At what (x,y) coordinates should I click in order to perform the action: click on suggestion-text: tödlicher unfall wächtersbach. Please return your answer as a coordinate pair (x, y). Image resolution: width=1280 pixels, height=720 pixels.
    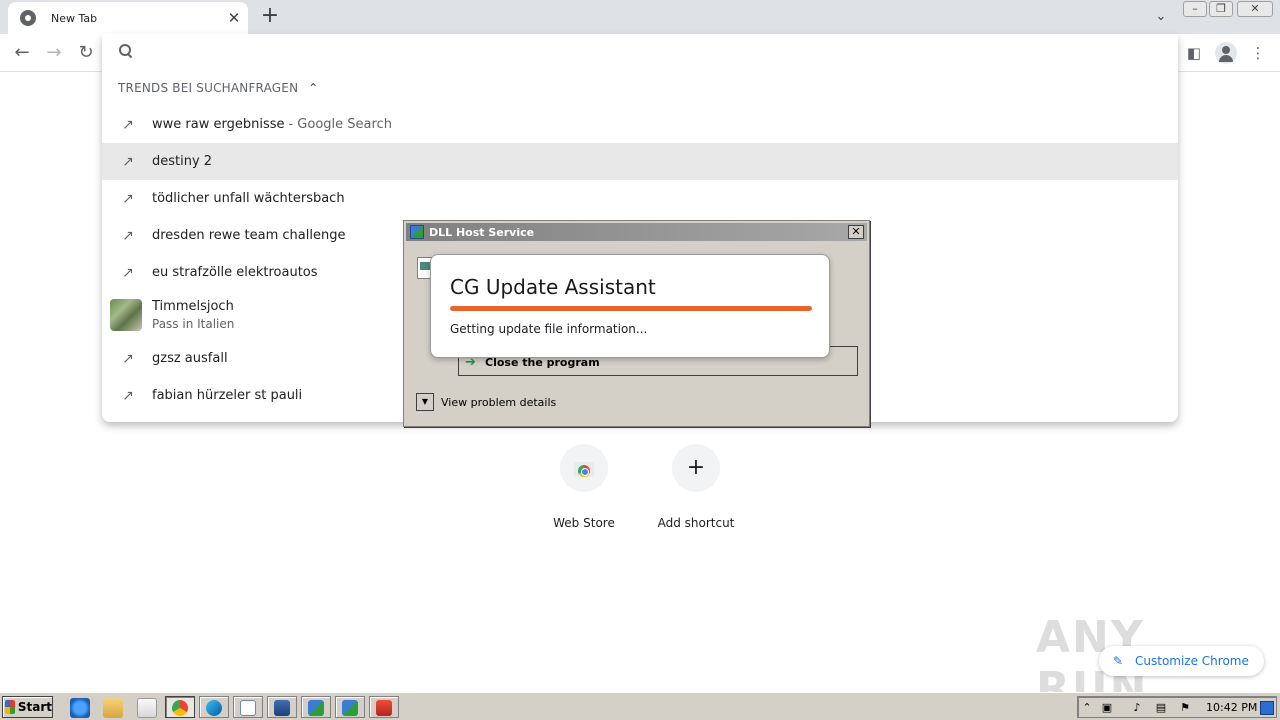
    Looking at the image, I should click on (248, 198).